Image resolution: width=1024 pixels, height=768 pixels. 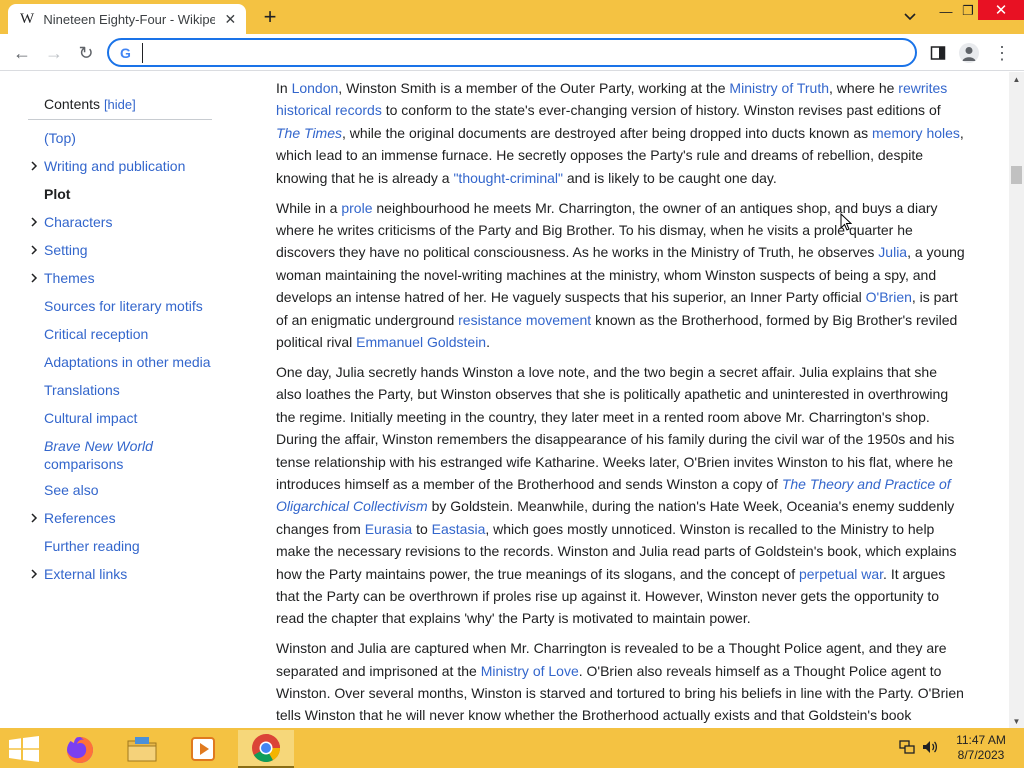 I want to click on toc-hide-link: [hide], so click(x=120, y=104).